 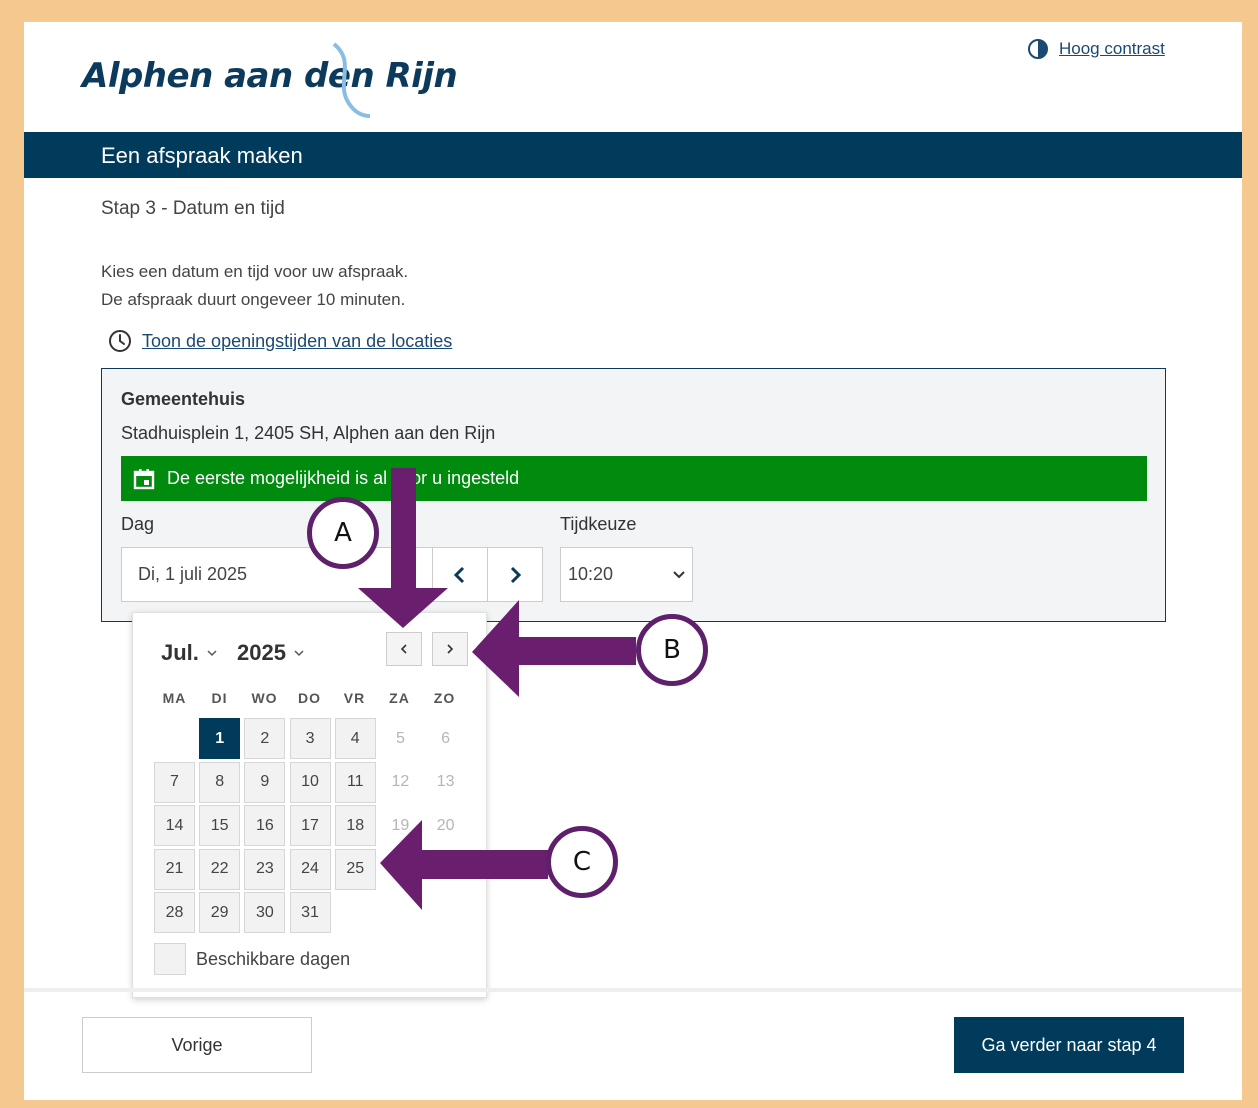 I want to click on logo: Alphen aan den Rijn, so click(x=270, y=82).